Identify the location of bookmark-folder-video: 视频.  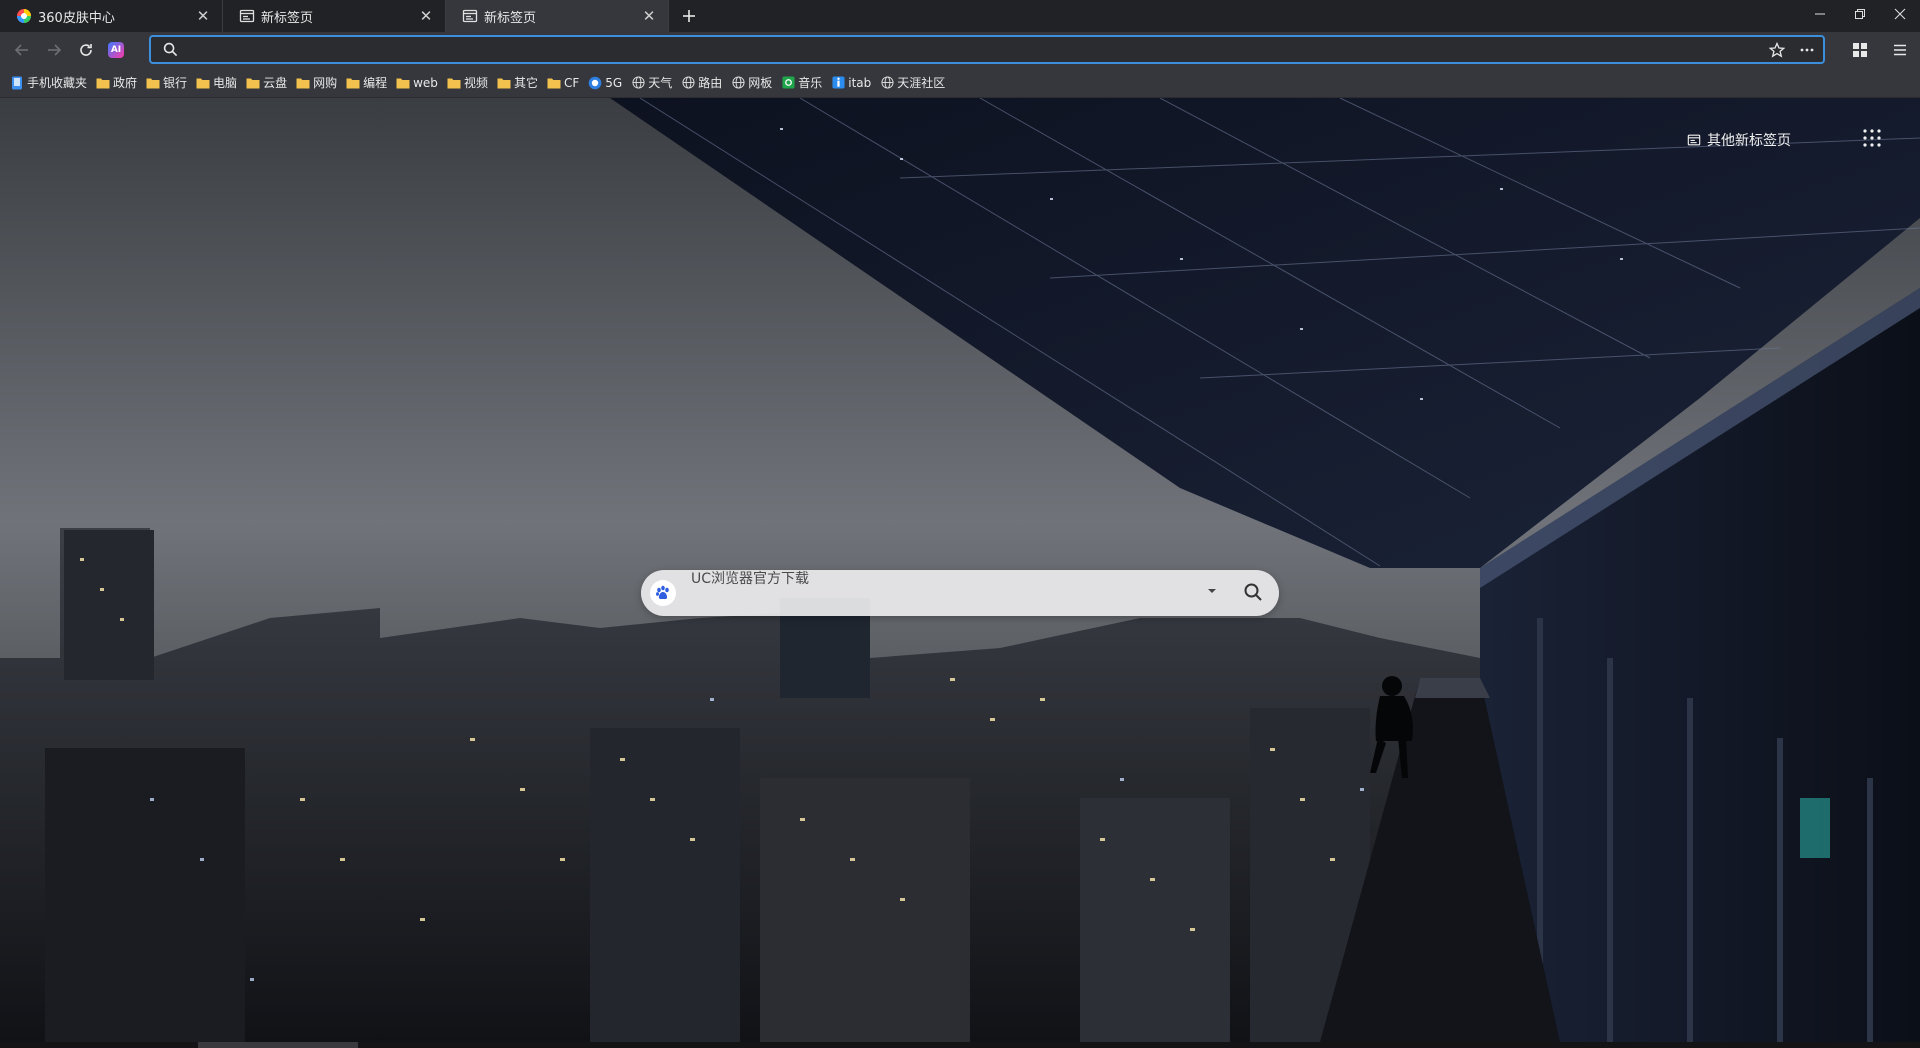
(467, 82).